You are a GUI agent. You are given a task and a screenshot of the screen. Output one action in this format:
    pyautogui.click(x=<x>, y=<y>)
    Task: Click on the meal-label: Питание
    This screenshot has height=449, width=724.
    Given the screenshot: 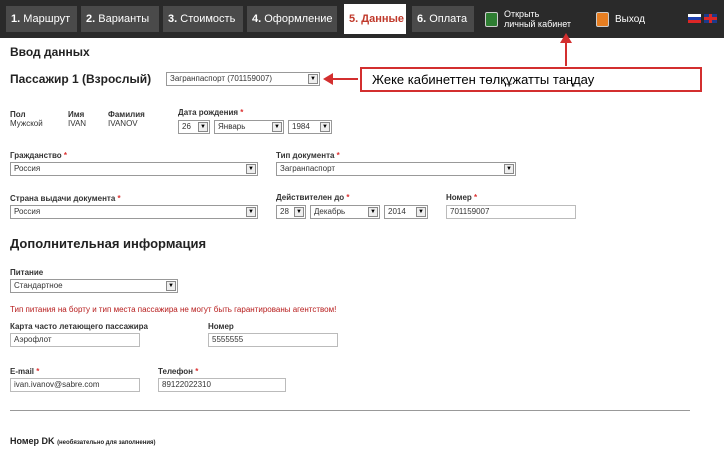 What is the action you would take?
    pyautogui.click(x=27, y=272)
    